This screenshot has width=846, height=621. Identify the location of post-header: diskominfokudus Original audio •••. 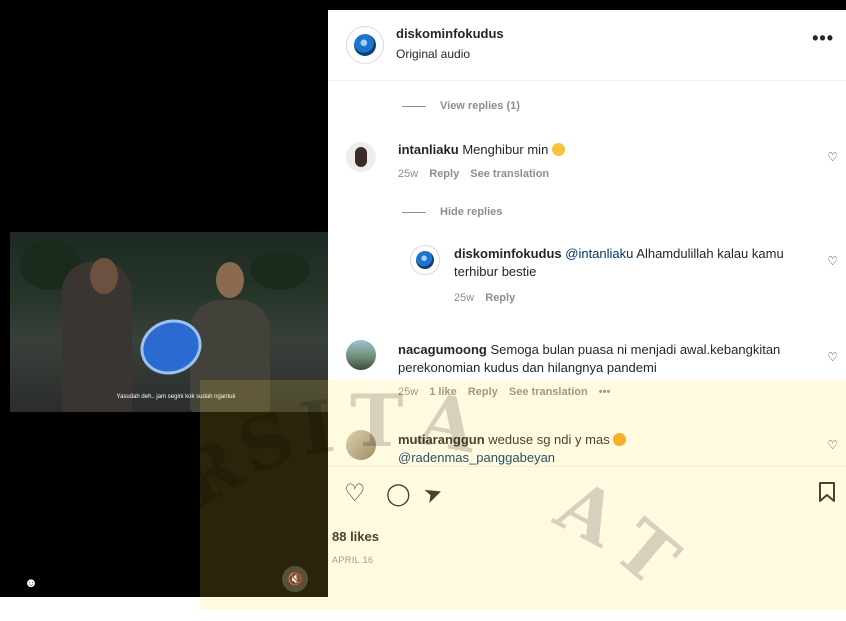
(587, 45).